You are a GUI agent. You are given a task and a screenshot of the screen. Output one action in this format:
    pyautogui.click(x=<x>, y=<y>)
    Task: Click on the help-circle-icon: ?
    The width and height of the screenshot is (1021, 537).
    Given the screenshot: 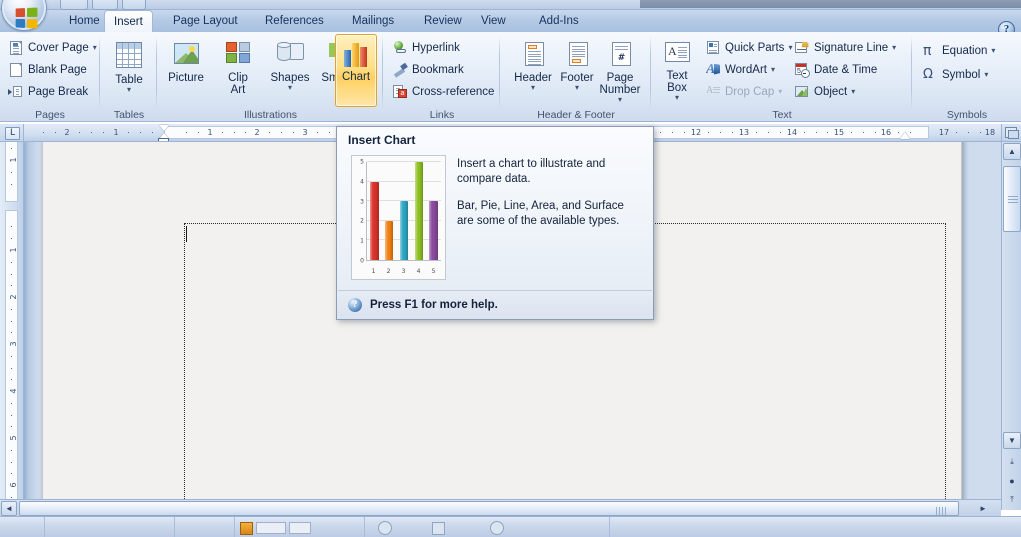 What is the action you would take?
    pyautogui.click(x=355, y=305)
    